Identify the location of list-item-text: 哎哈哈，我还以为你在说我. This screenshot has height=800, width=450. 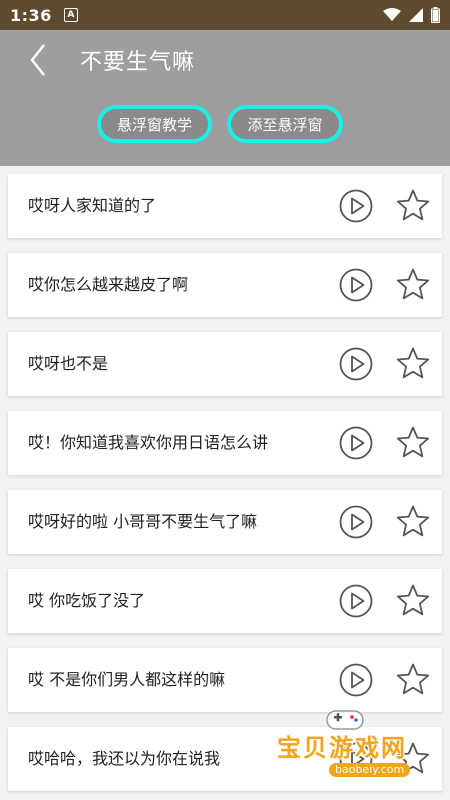
(124, 758).